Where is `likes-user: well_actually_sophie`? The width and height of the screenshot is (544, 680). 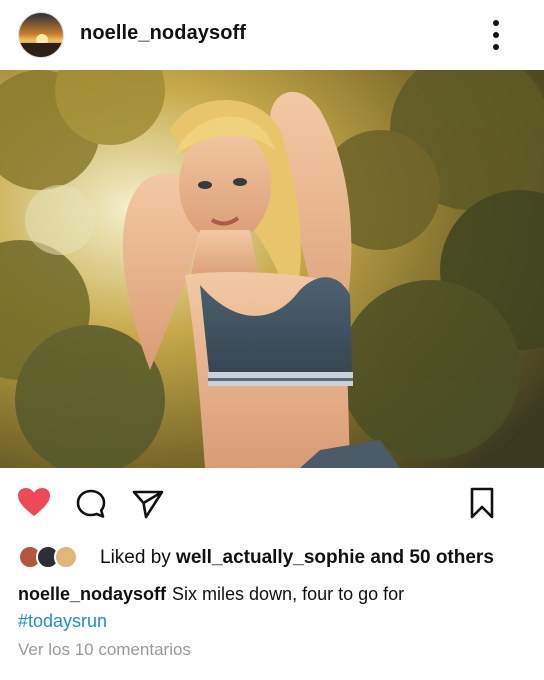
likes-user: well_actually_sophie is located at coordinates (270, 557).